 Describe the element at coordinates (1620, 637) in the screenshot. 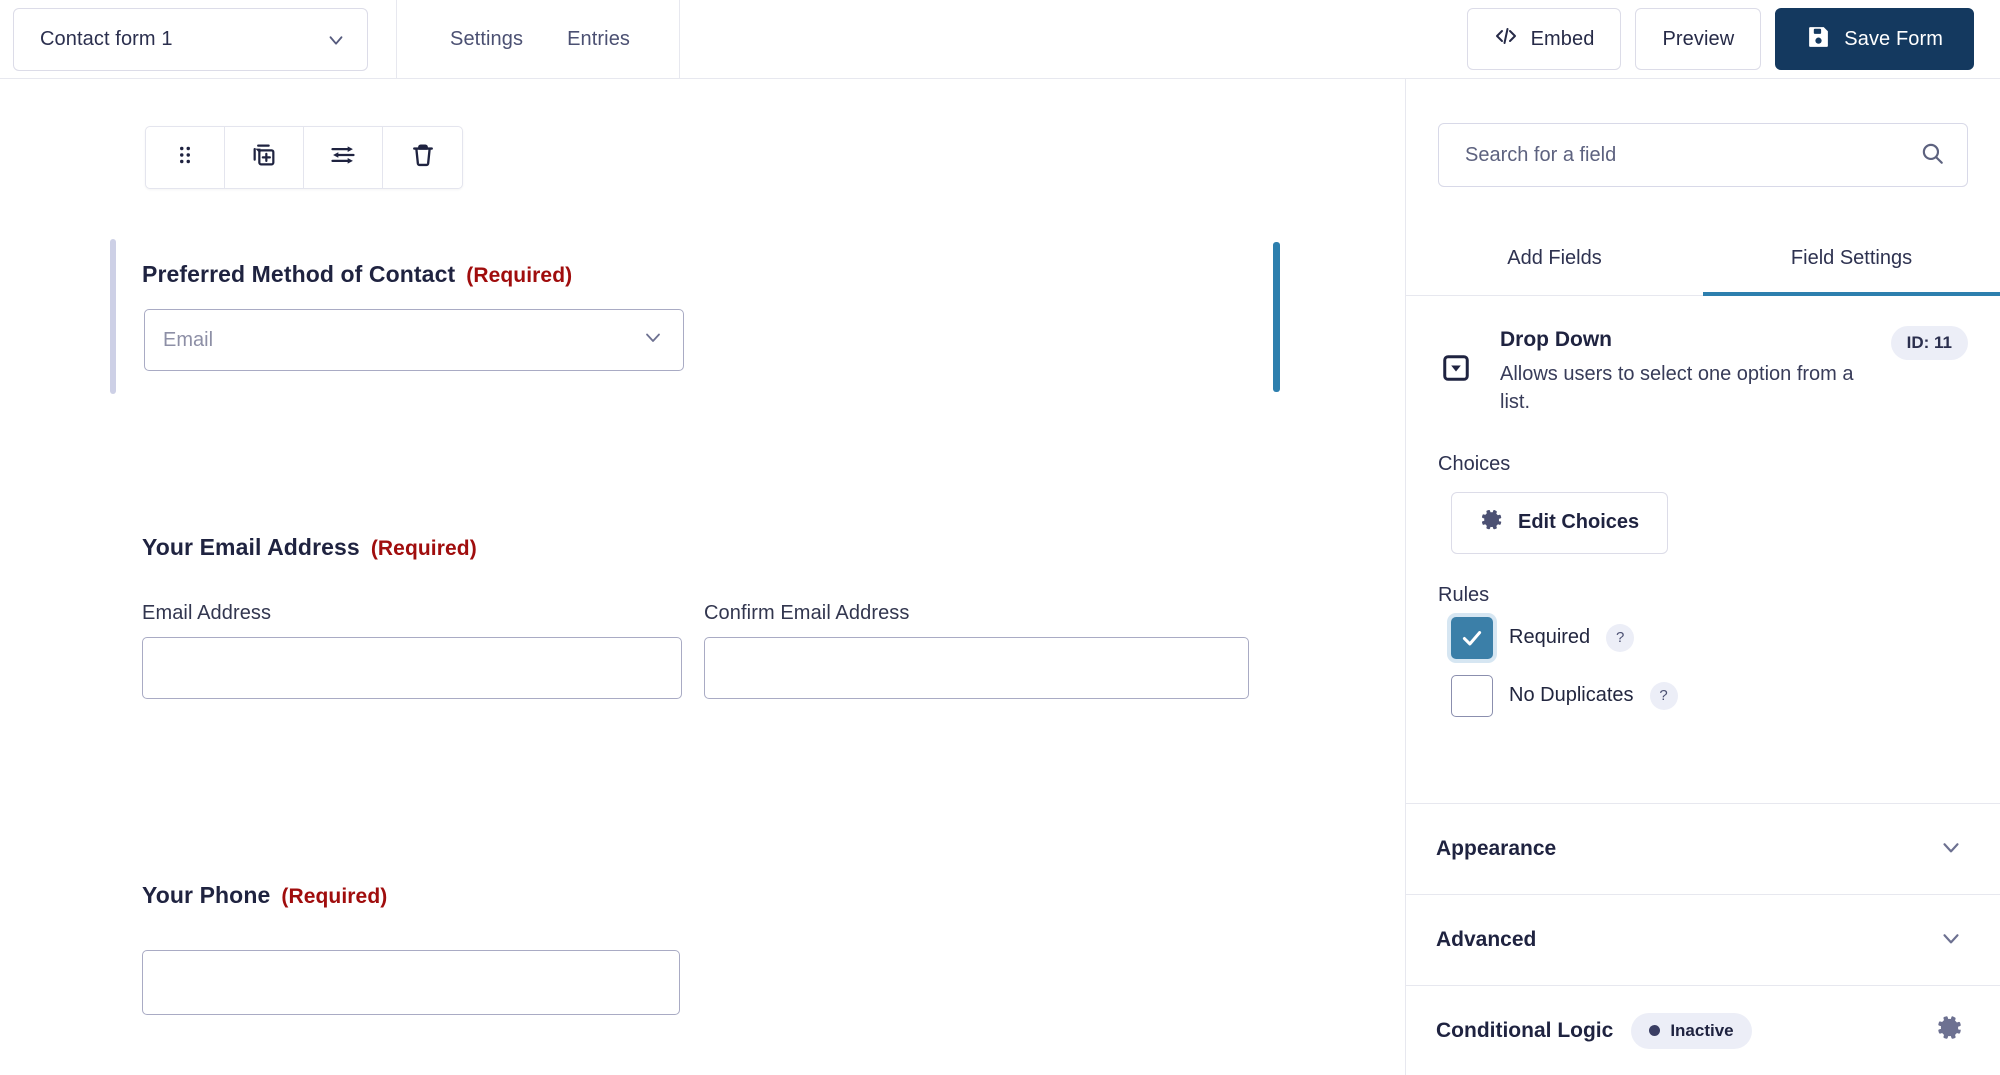

I see `required-help-icon: ?` at that location.